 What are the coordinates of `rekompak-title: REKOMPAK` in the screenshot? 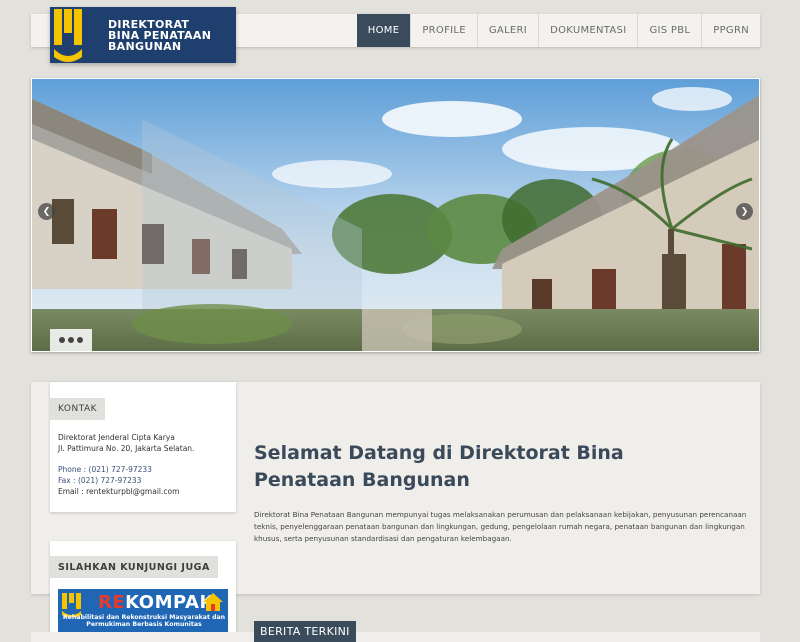 It's located at (156, 602).